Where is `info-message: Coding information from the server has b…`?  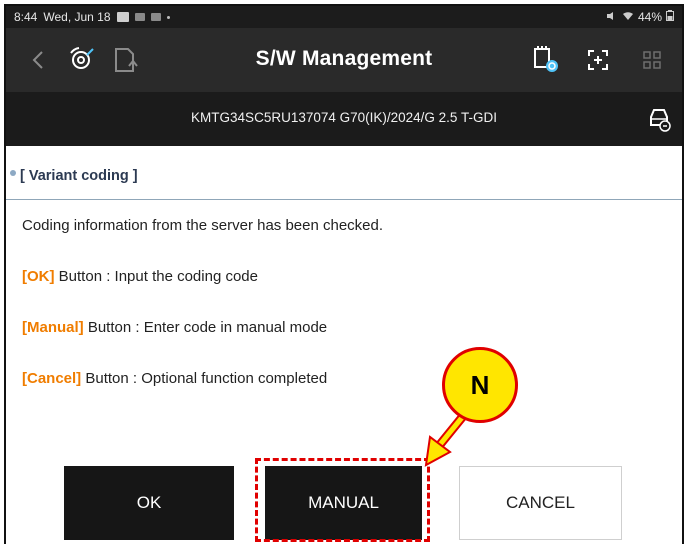
info-message: Coding information from the server has b… is located at coordinates (203, 225).